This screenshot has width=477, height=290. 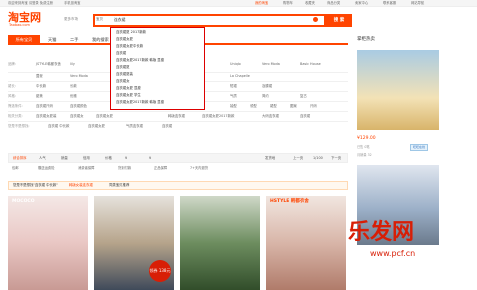 I want to click on length-option: 短裙, so click(x=233, y=86).